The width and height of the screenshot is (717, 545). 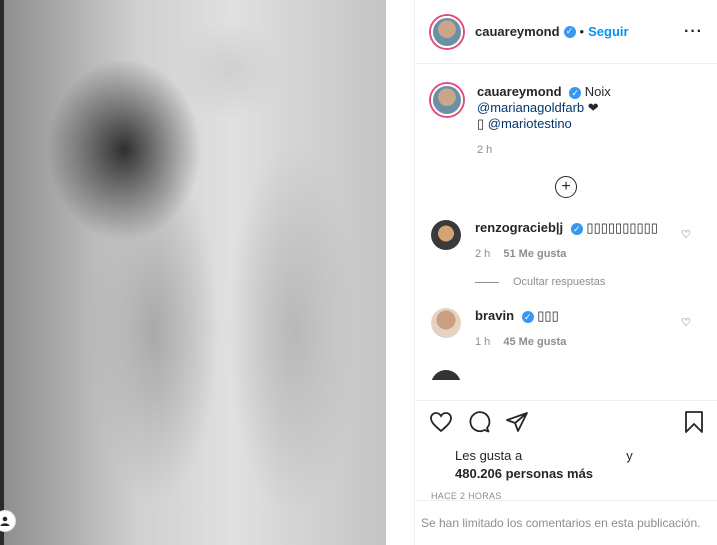 What do you see at coordinates (566, 375) in the screenshot?
I see `partially-hidden-comment` at bounding box center [566, 375].